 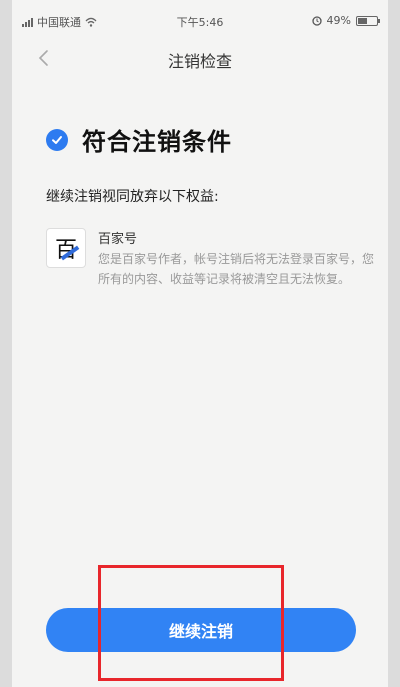 I want to click on alarm-icon, so click(x=316, y=20).